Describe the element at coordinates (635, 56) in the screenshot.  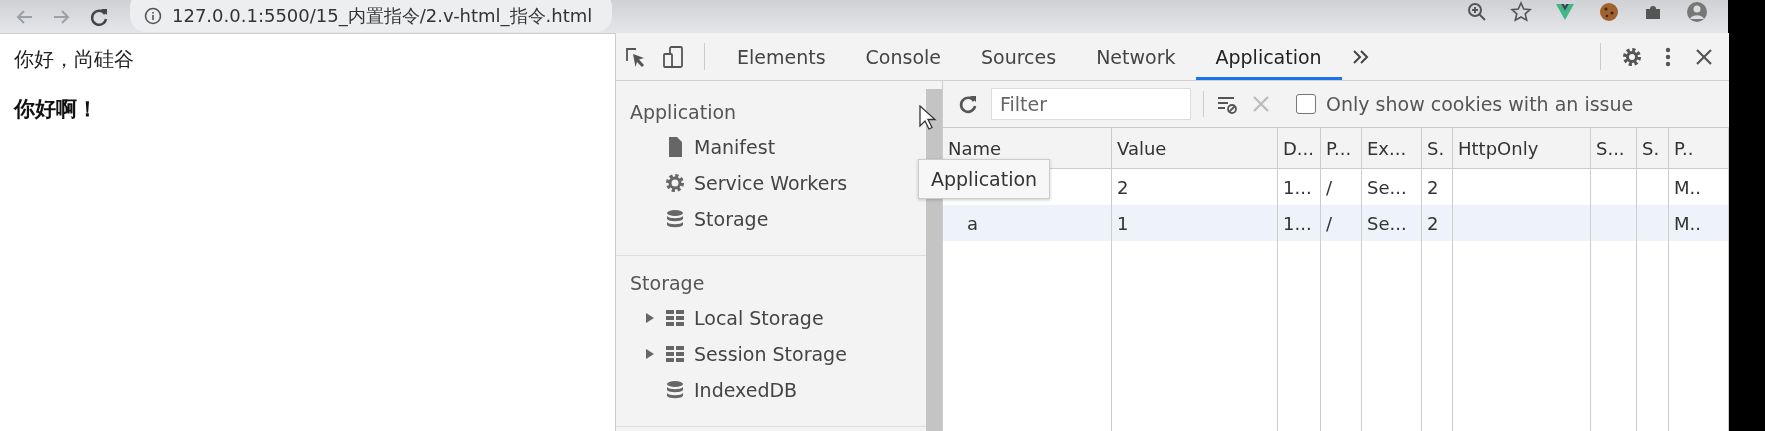
I see `inspect-icon` at that location.